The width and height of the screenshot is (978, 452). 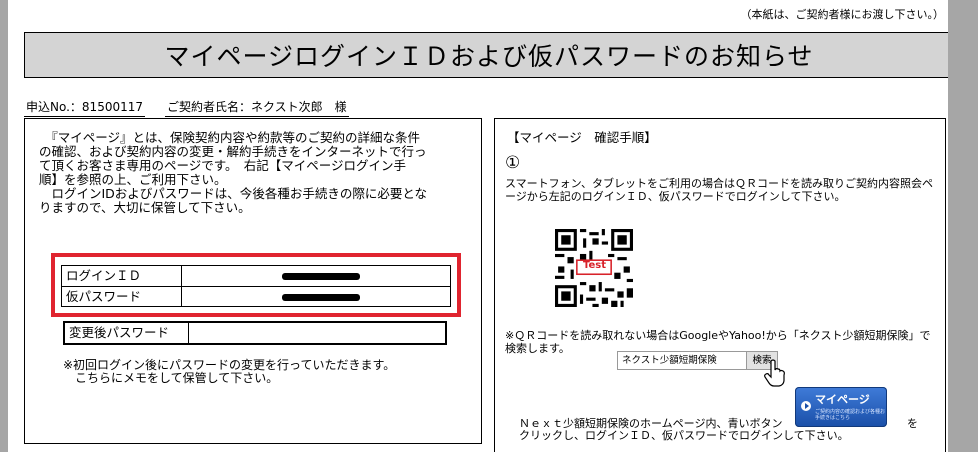 I want to click on steps-heading: 【マイページ 確認手順】, so click(x=582, y=137).